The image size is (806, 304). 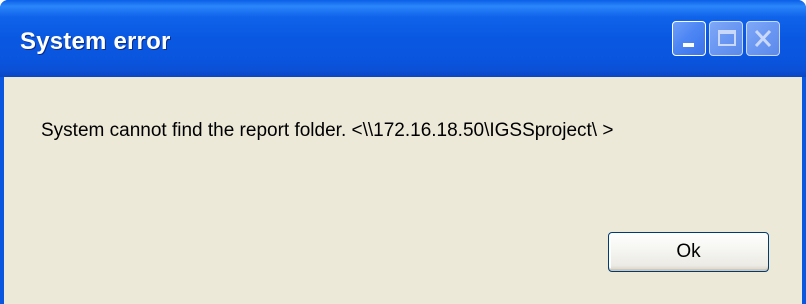 What do you see at coordinates (689, 38) in the screenshot?
I see `minimize-button` at bounding box center [689, 38].